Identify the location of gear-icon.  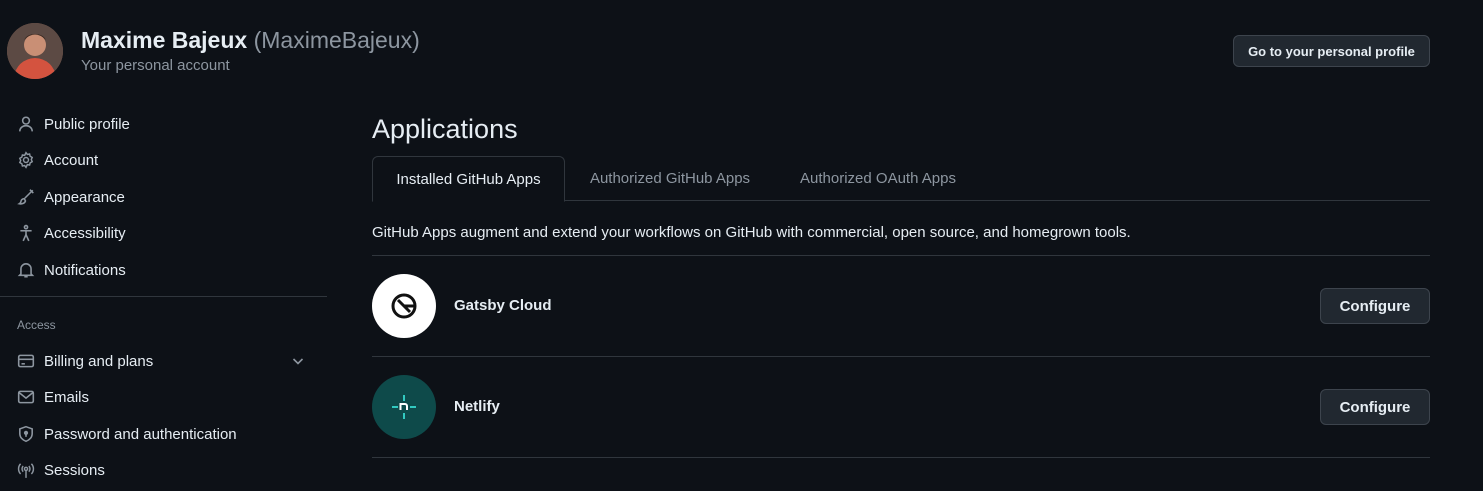
(26, 160).